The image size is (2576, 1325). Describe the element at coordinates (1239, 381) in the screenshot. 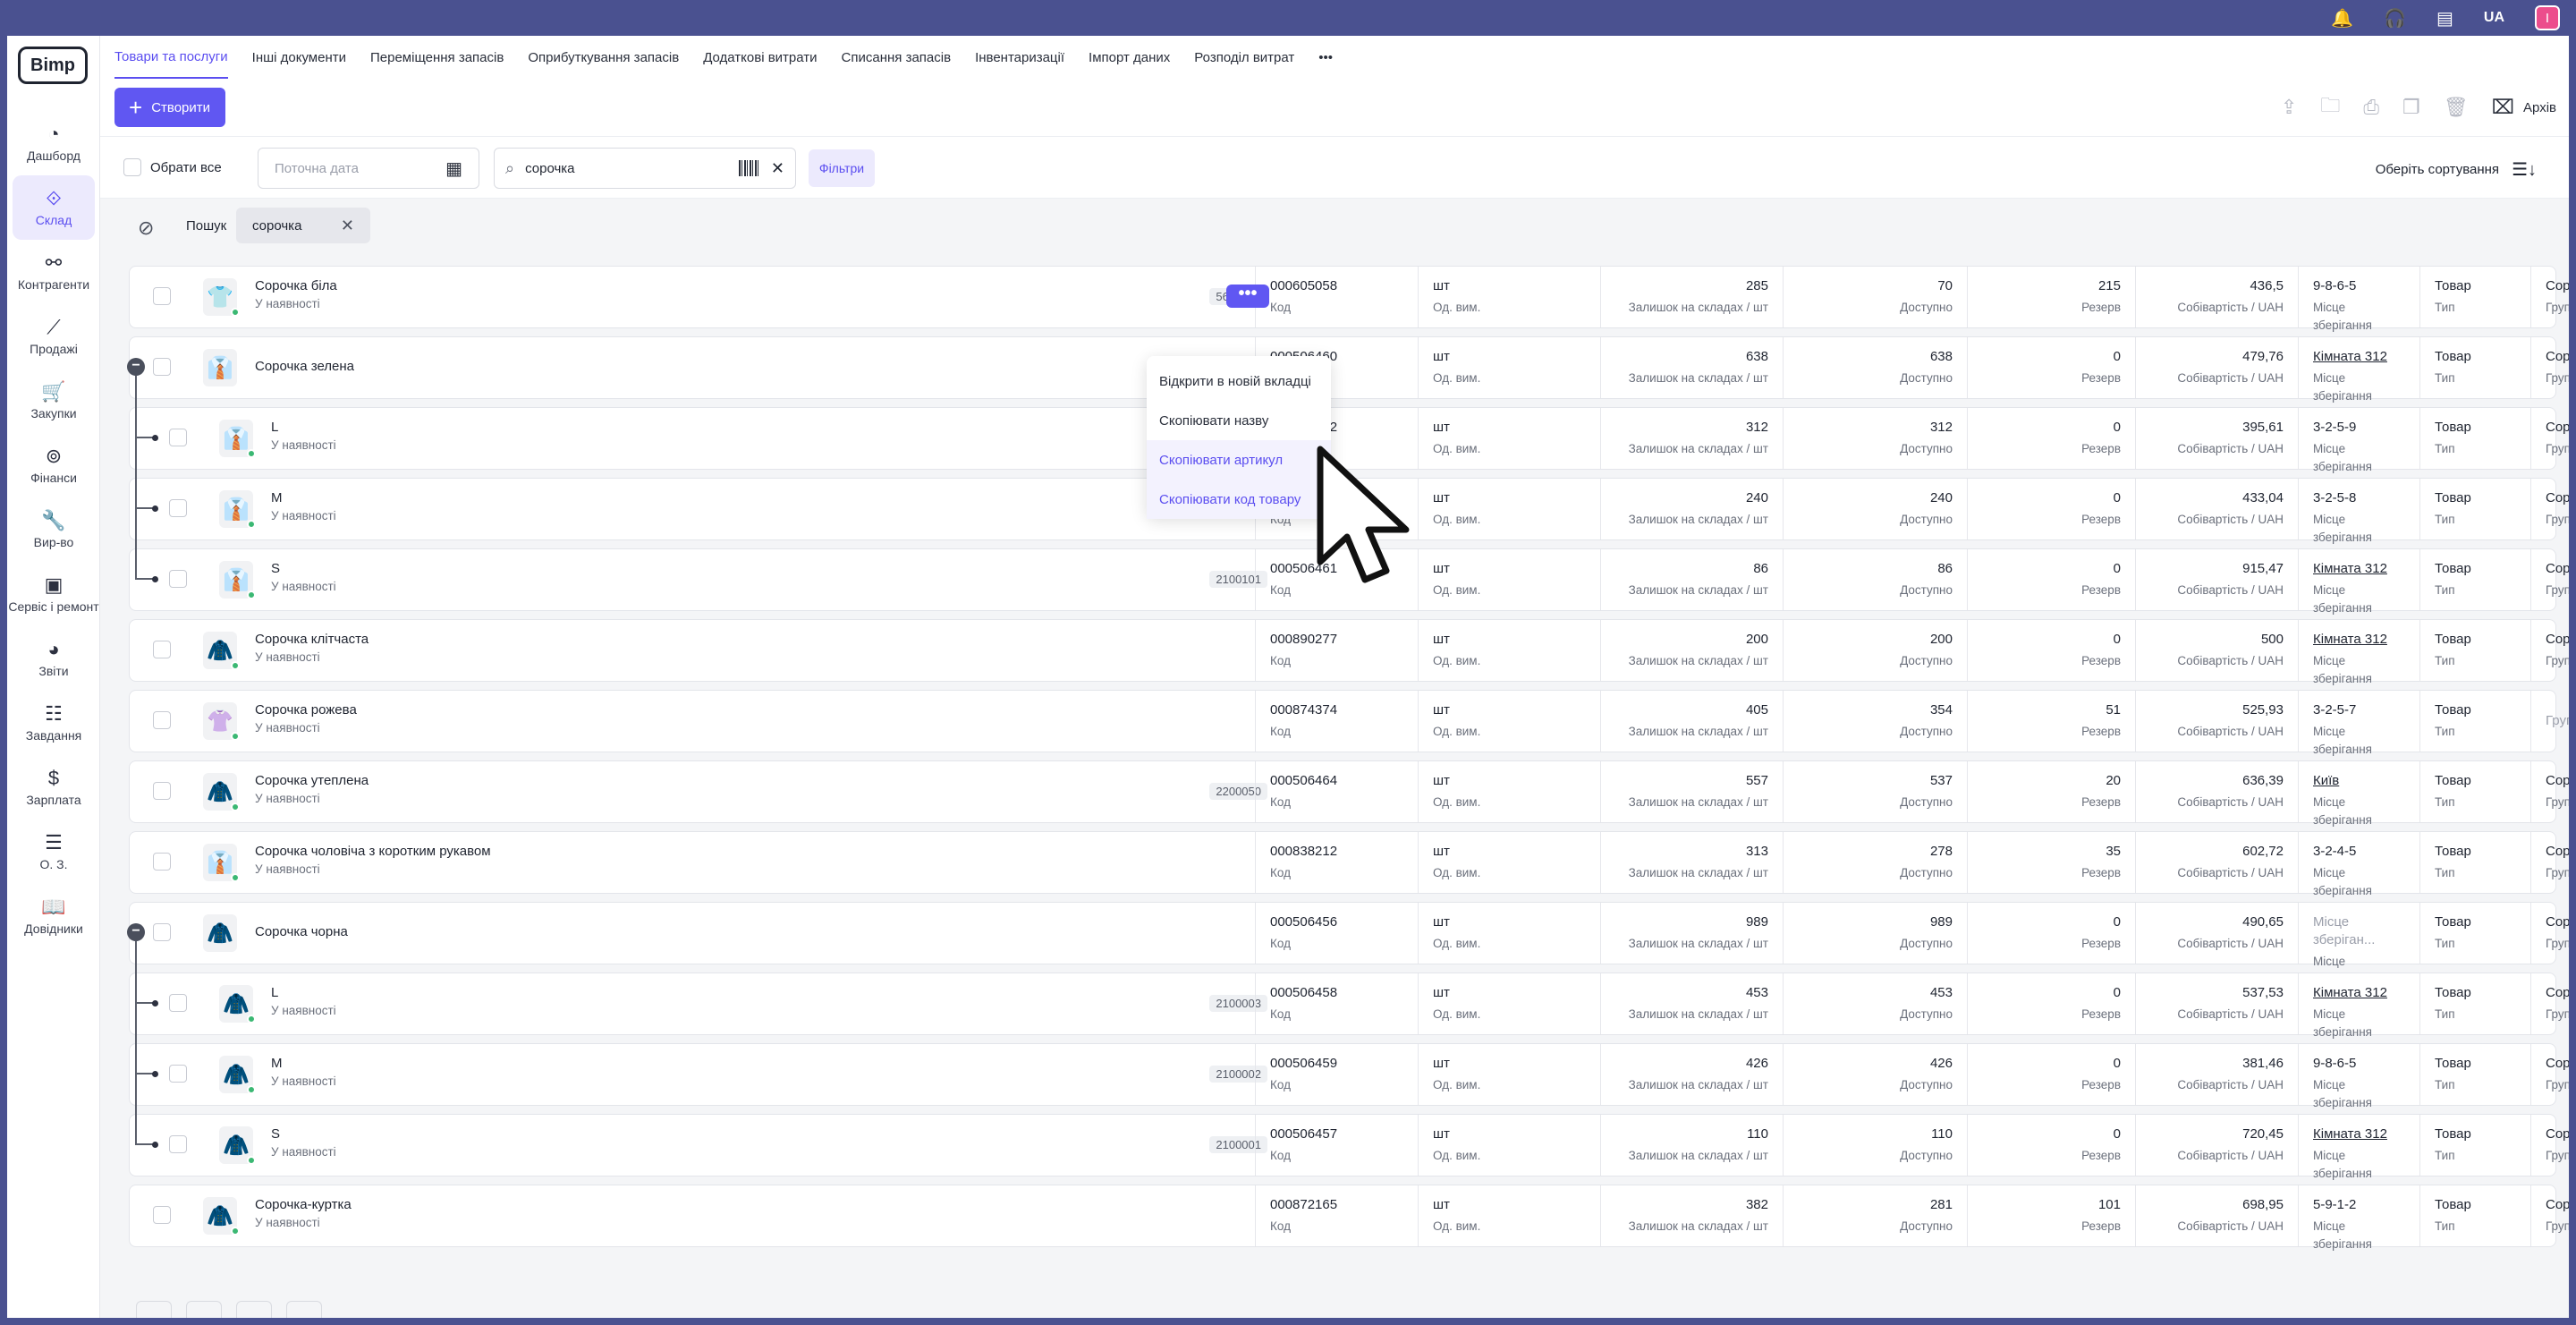

I see `context-menu-item: Відкрити в новій вкладці` at that location.